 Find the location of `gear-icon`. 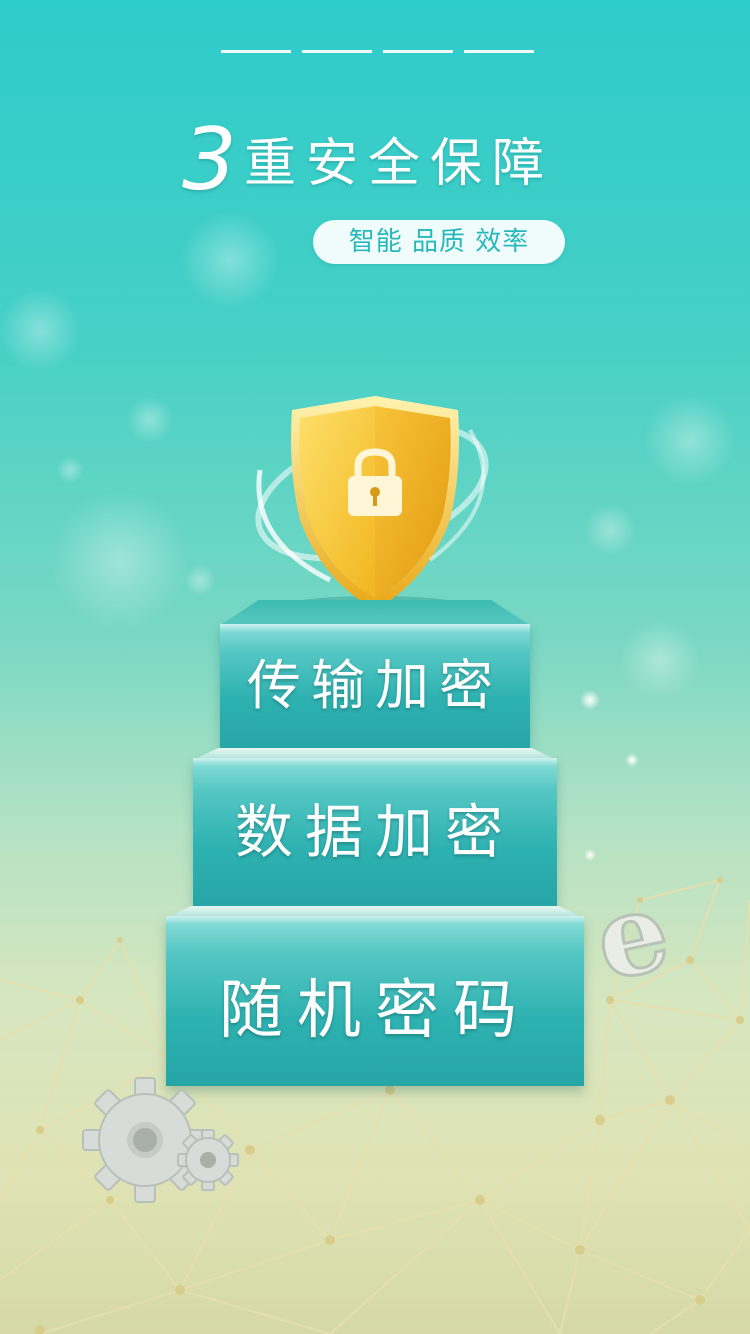

gear-icon is located at coordinates (160, 1140).